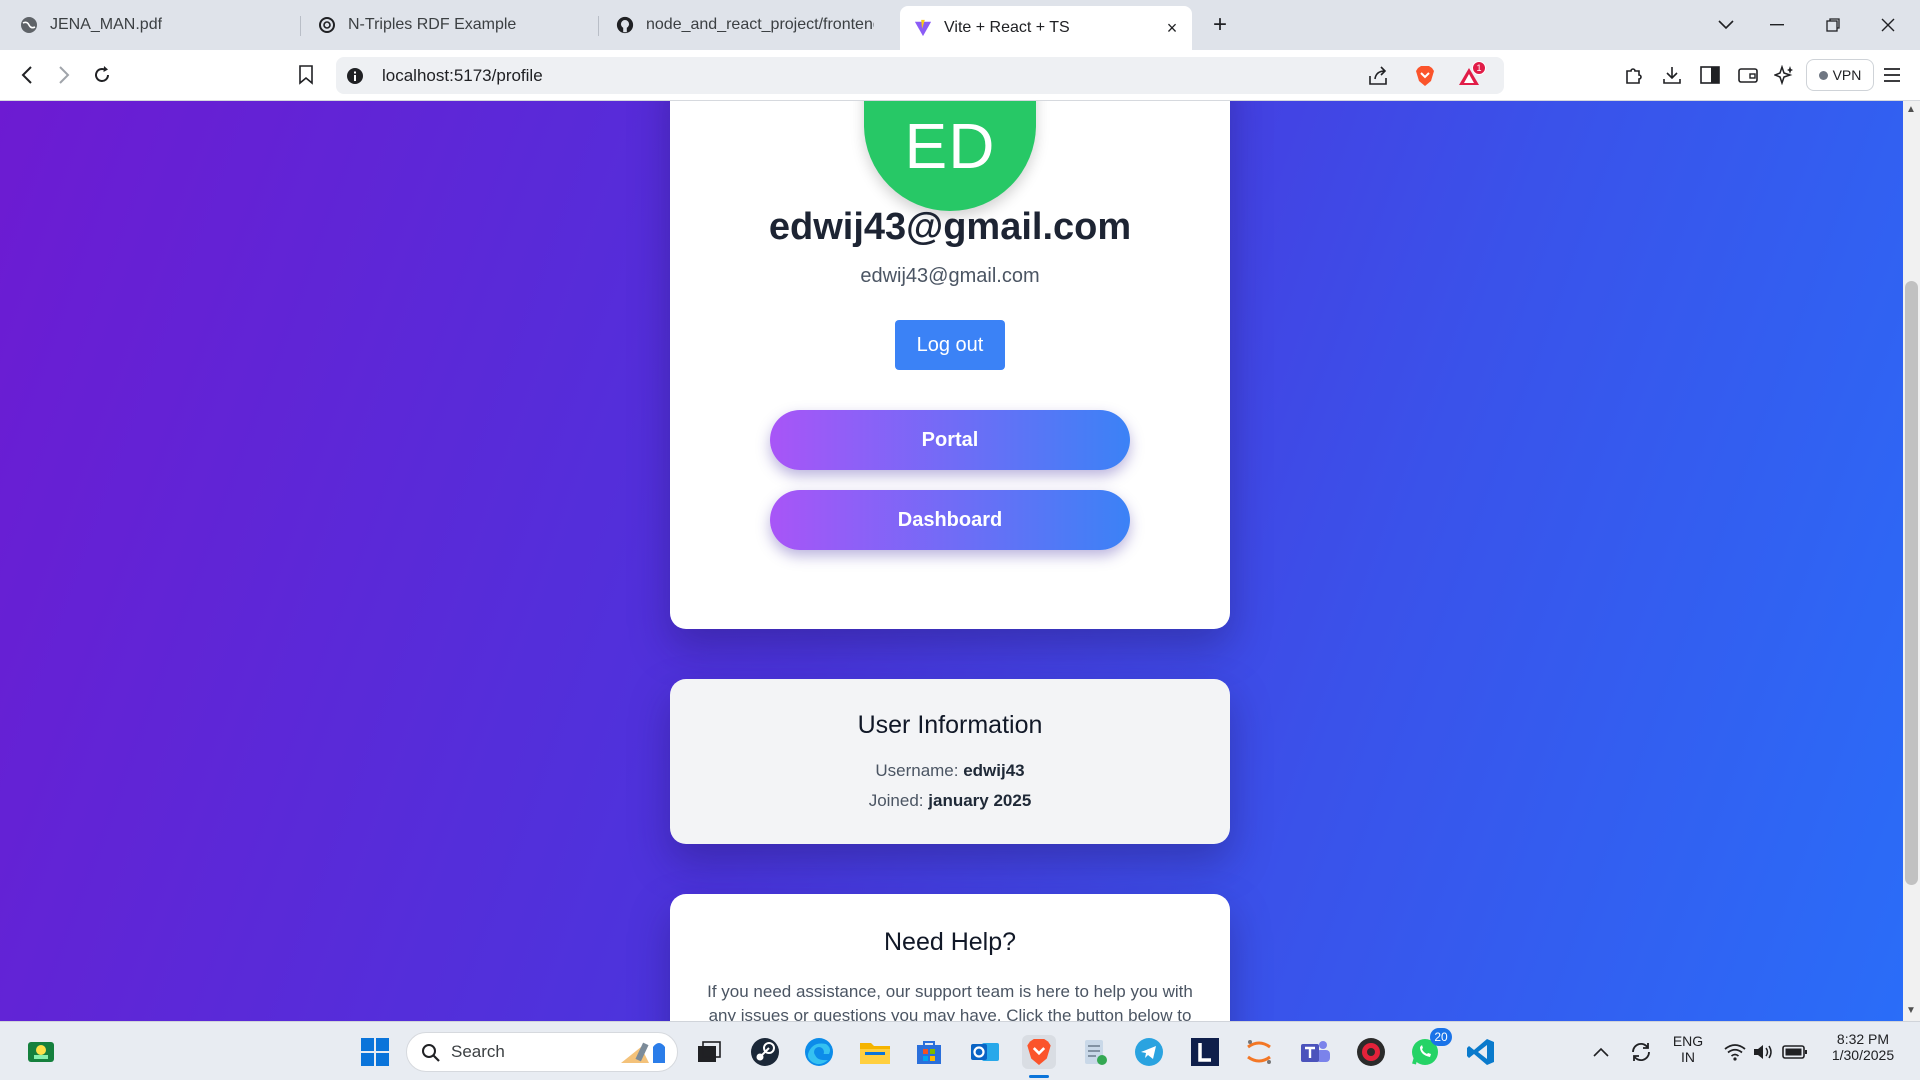 This screenshot has width=1920, height=1080. What do you see at coordinates (994, 770) in the screenshot?
I see `username-value: edwij43` at bounding box center [994, 770].